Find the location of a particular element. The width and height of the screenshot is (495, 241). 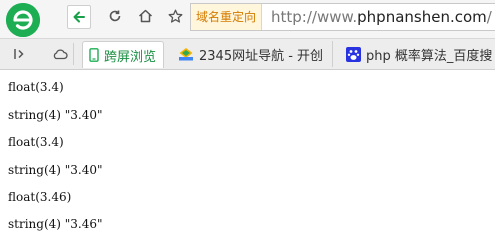

tab-bar: 跨屏浏览 2345网址导航 - 开创 php 概率算法_百度搜 is located at coordinates (247, 54).